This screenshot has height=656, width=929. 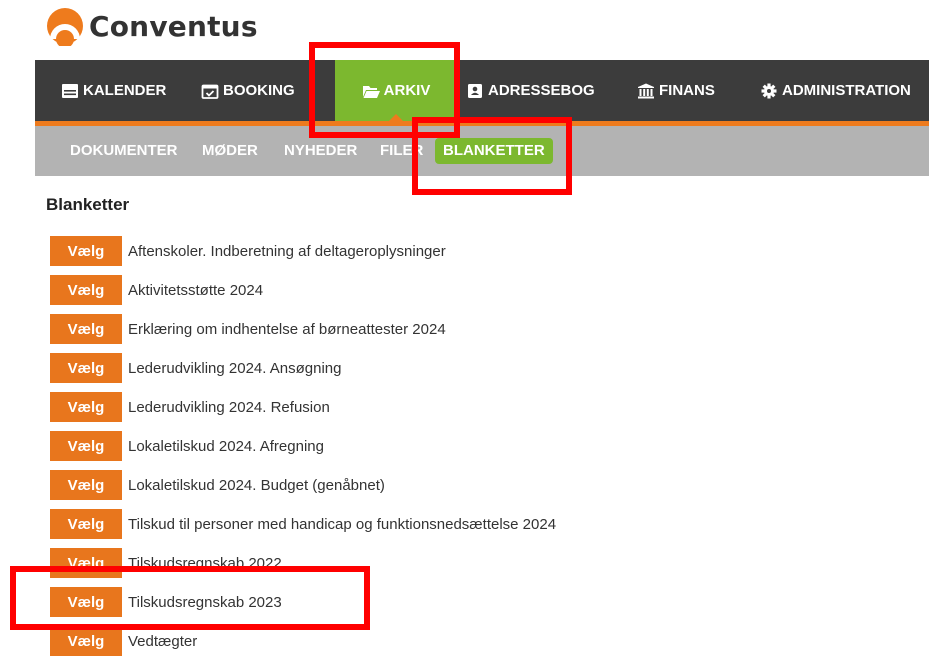 I want to click on tab-label: BOOKING, so click(x=259, y=90).